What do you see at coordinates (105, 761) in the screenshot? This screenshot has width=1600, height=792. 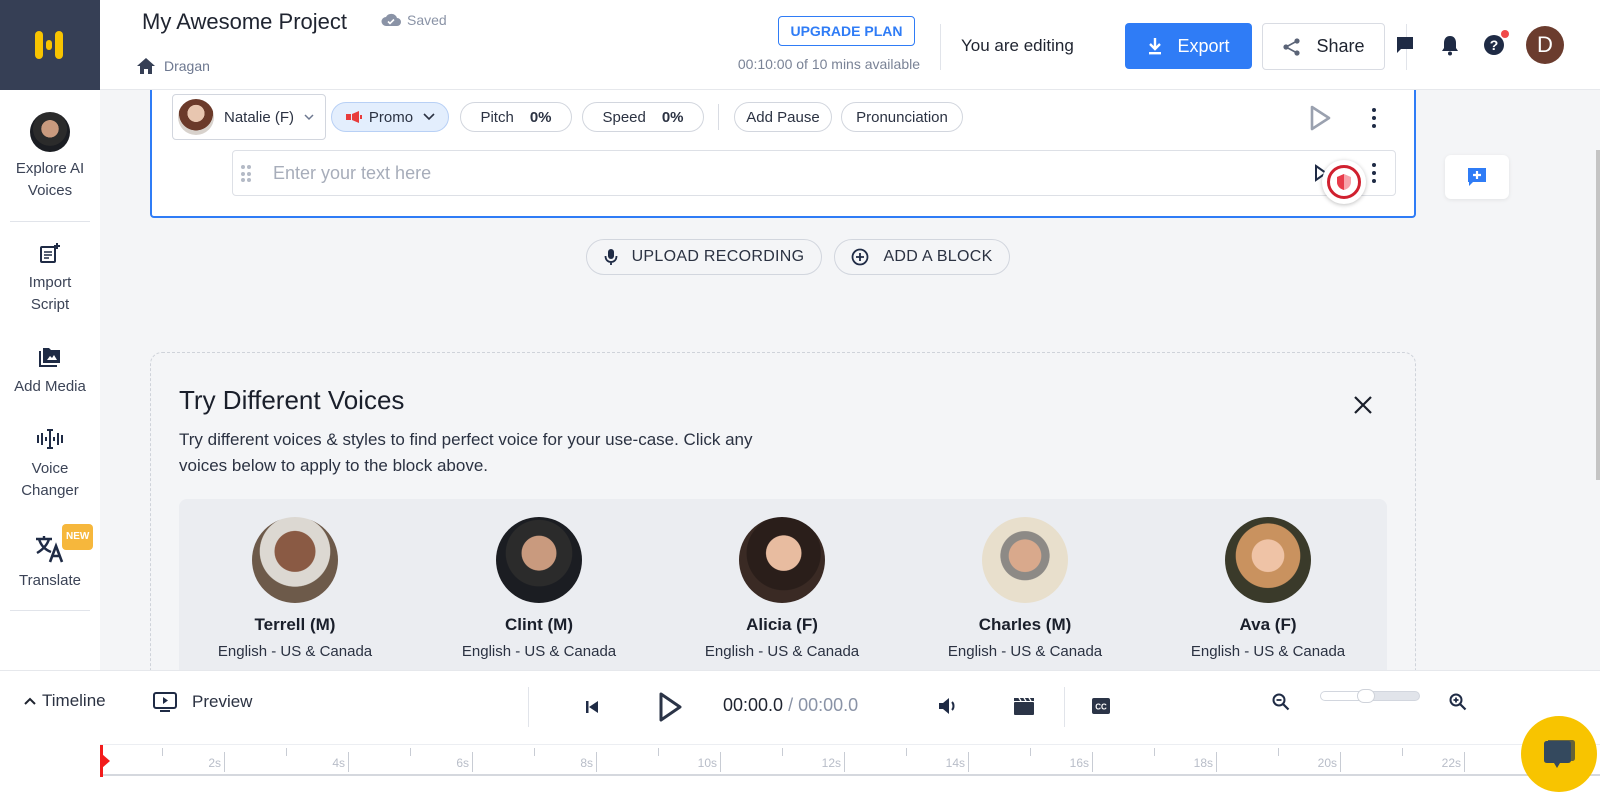 I see `playhead` at bounding box center [105, 761].